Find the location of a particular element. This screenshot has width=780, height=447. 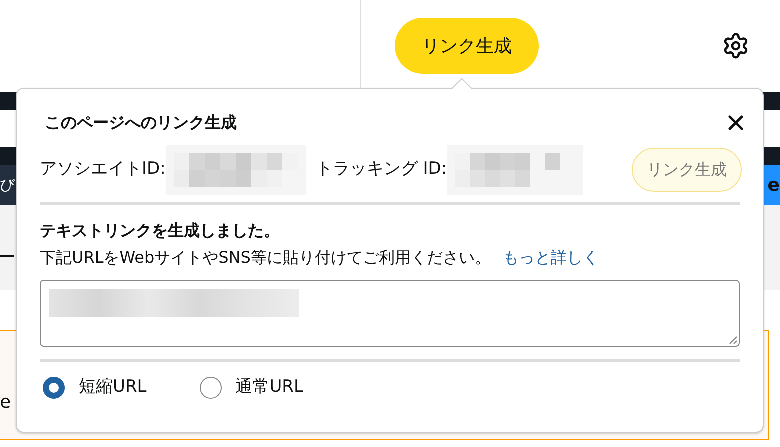

associate-id-label: アソシエイトID: is located at coordinates (103, 170).